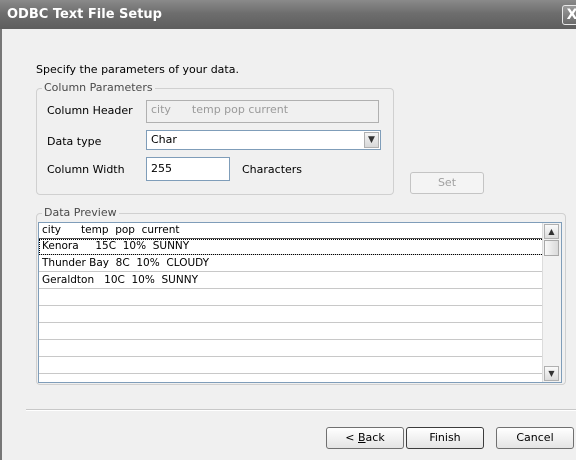 The width and height of the screenshot is (576, 460). What do you see at coordinates (291, 231) in the screenshot?
I see `preview-header-row: city temp pop current` at bounding box center [291, 231].